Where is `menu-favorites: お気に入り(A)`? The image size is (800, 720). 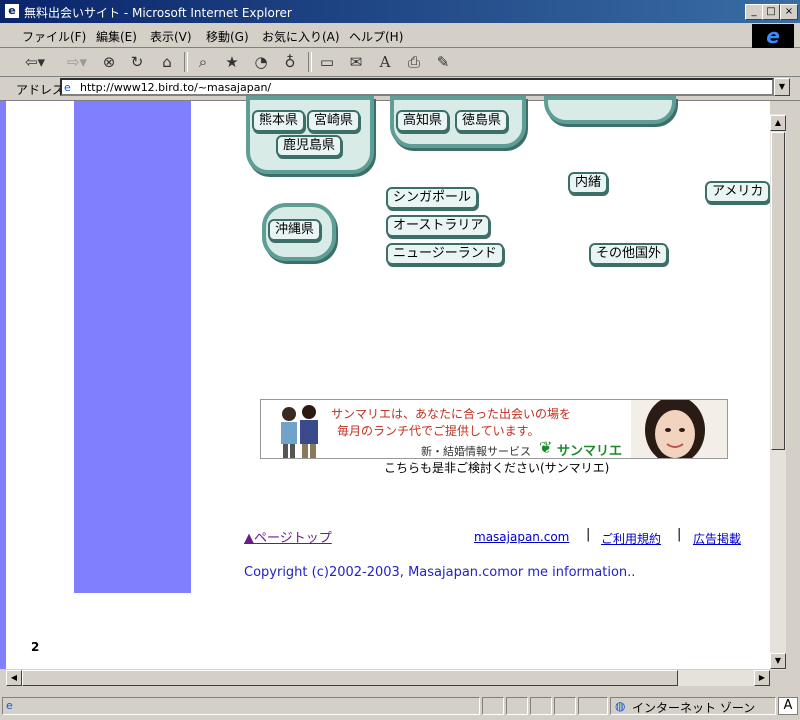
menu-favorites: お気に入り(A) is located at coordinates (301, 36).